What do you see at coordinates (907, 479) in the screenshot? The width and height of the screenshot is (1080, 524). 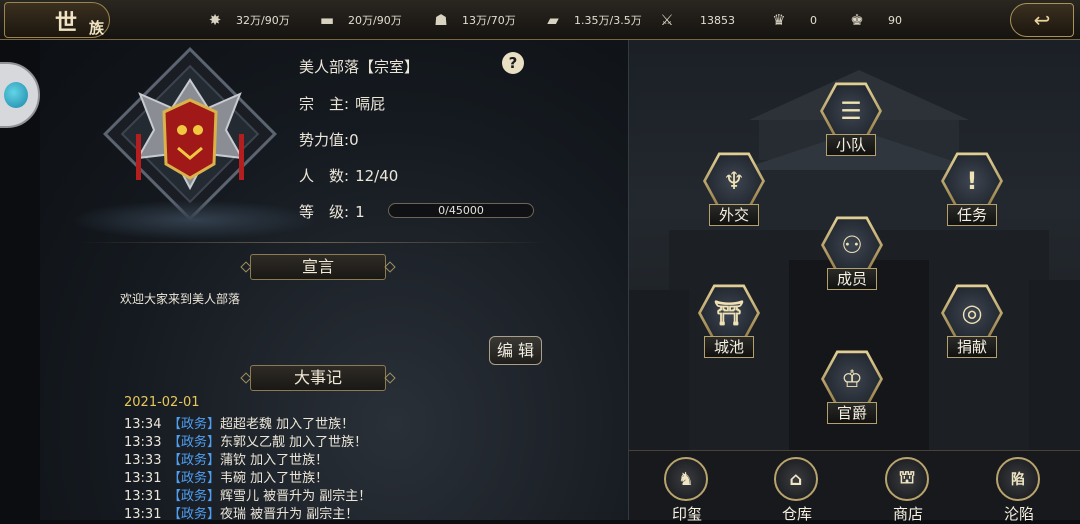 I see `shop-icon: ⛫` at bounding box center [907, 479].